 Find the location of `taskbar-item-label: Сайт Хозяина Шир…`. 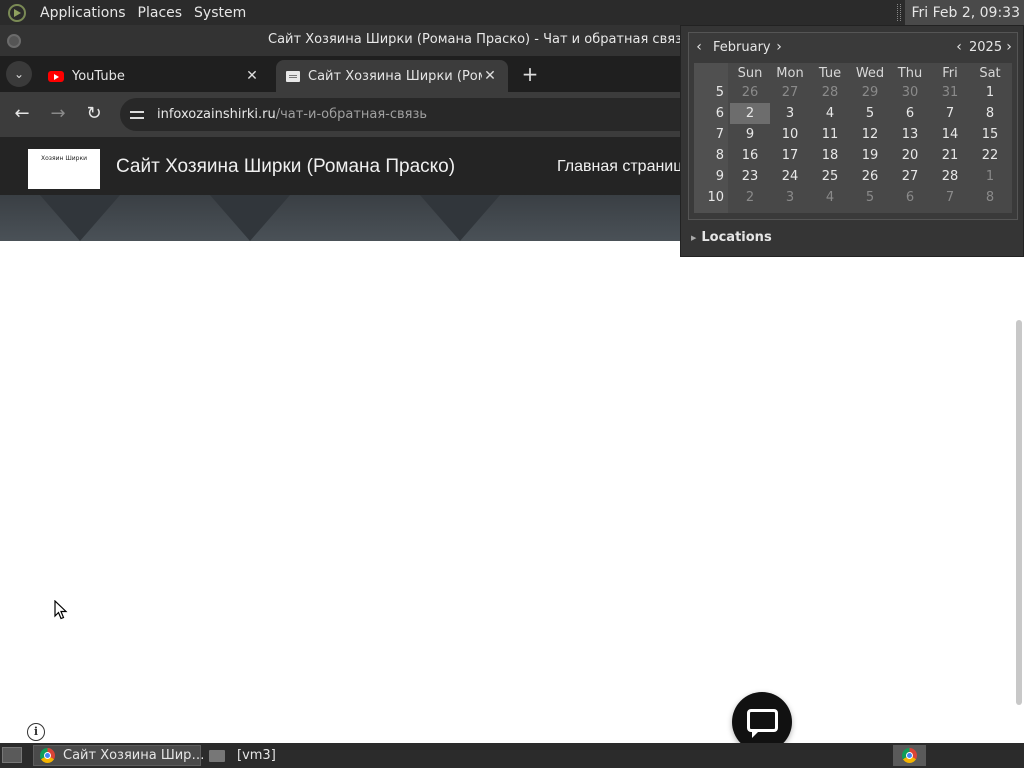

taskbar-item-label: Сайт Хозяина Шир… is located at coordinates (134, 755).